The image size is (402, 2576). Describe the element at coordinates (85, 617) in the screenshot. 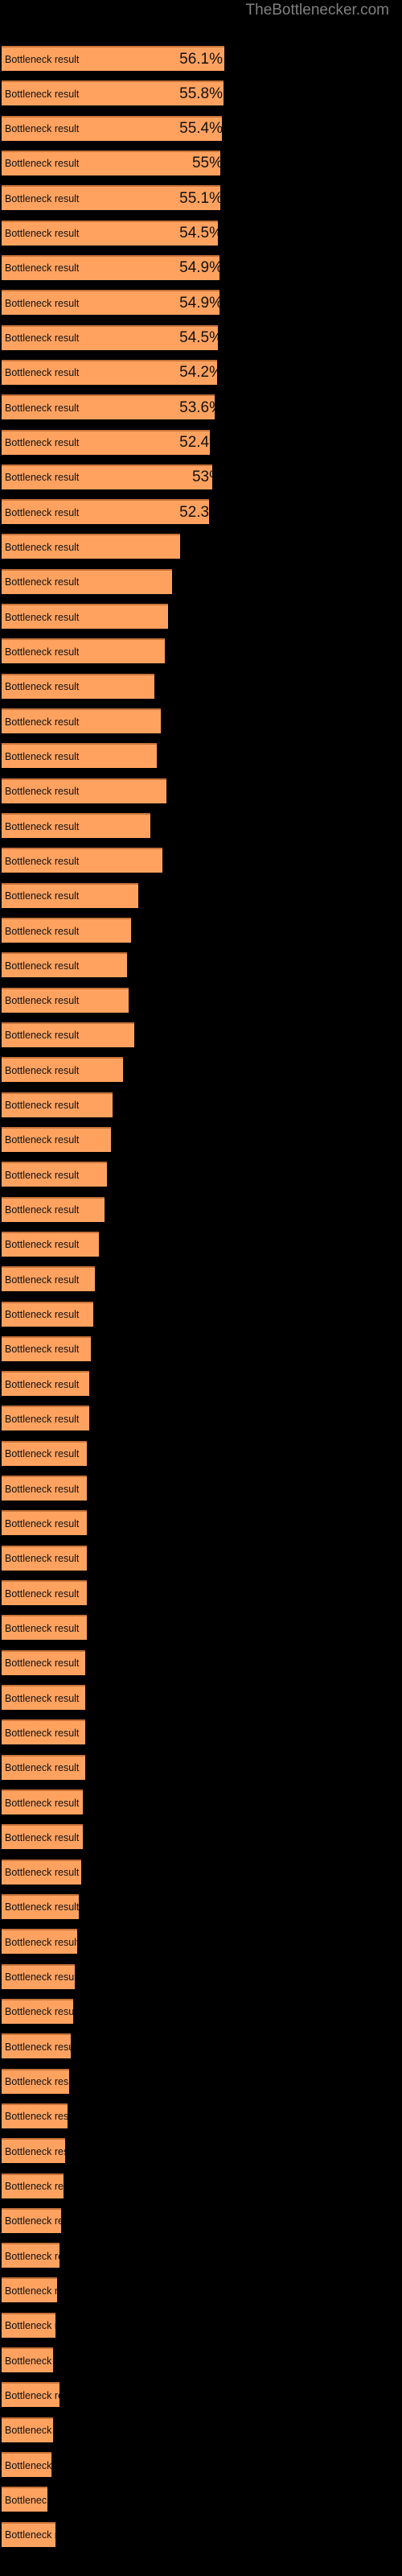

I see `bar-row: Bottleneck result42%` at that location.